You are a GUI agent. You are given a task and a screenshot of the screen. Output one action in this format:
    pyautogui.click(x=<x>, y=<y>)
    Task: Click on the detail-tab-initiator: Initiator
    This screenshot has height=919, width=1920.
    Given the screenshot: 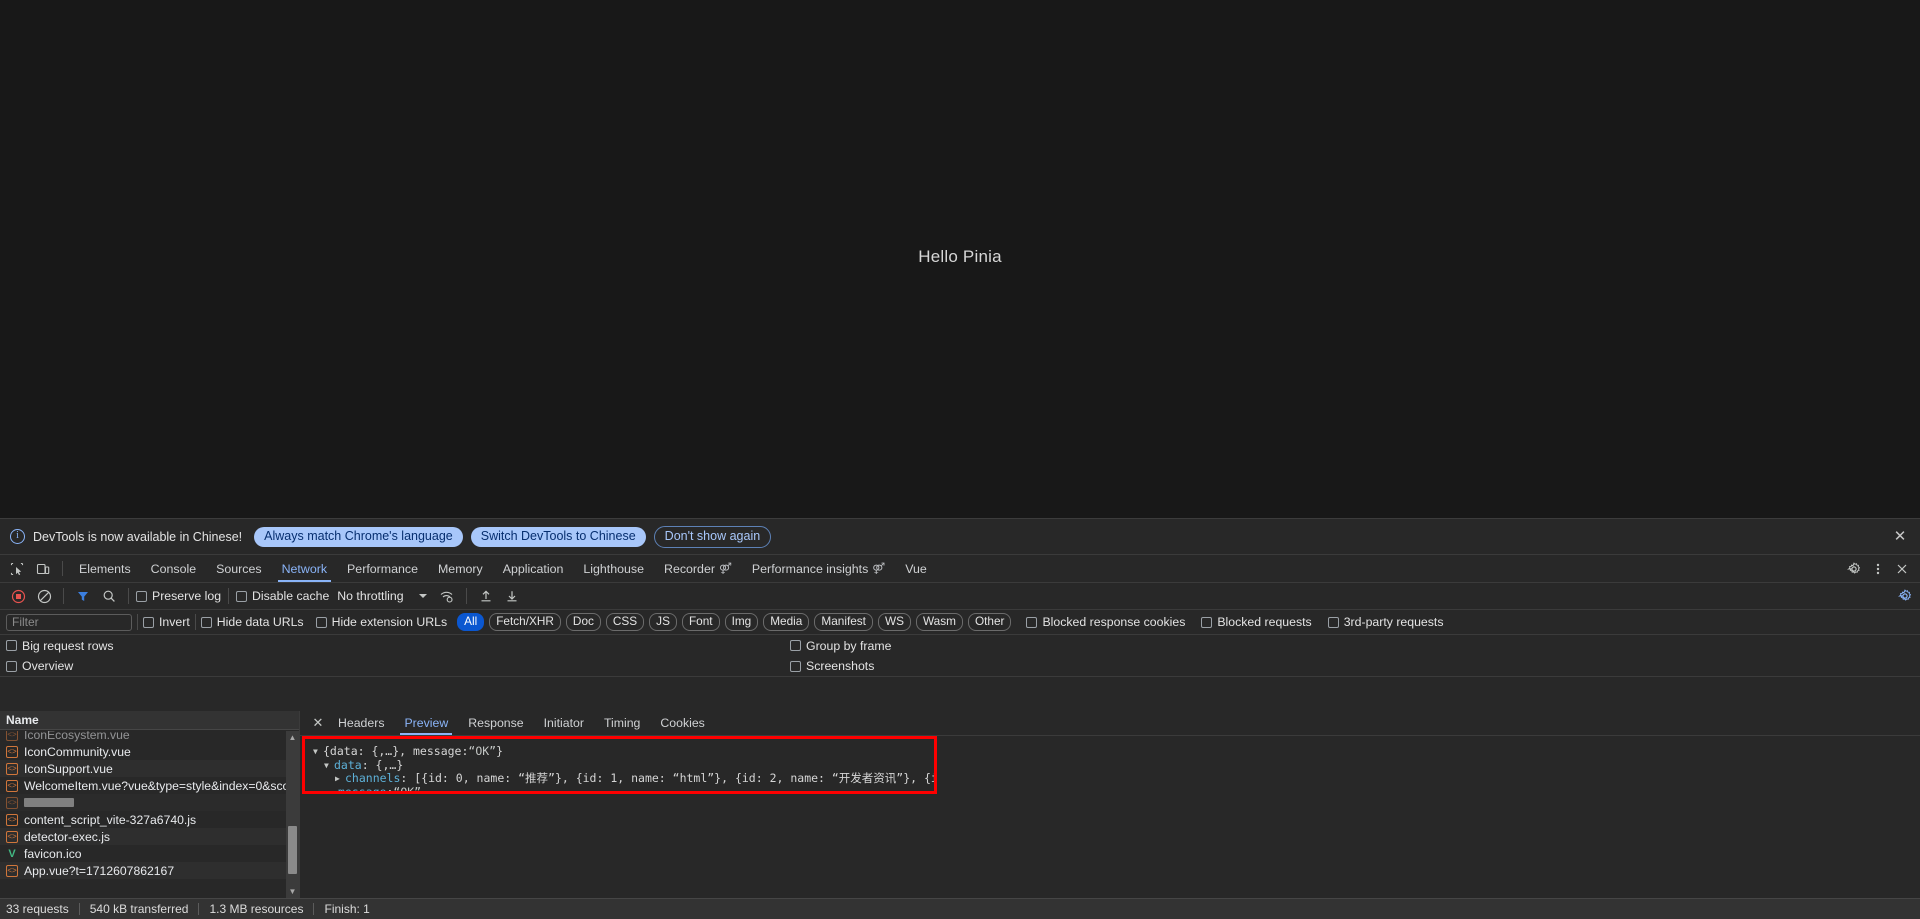 What is the action you would take?
    pyautogui.click(x=564, y=723)
    